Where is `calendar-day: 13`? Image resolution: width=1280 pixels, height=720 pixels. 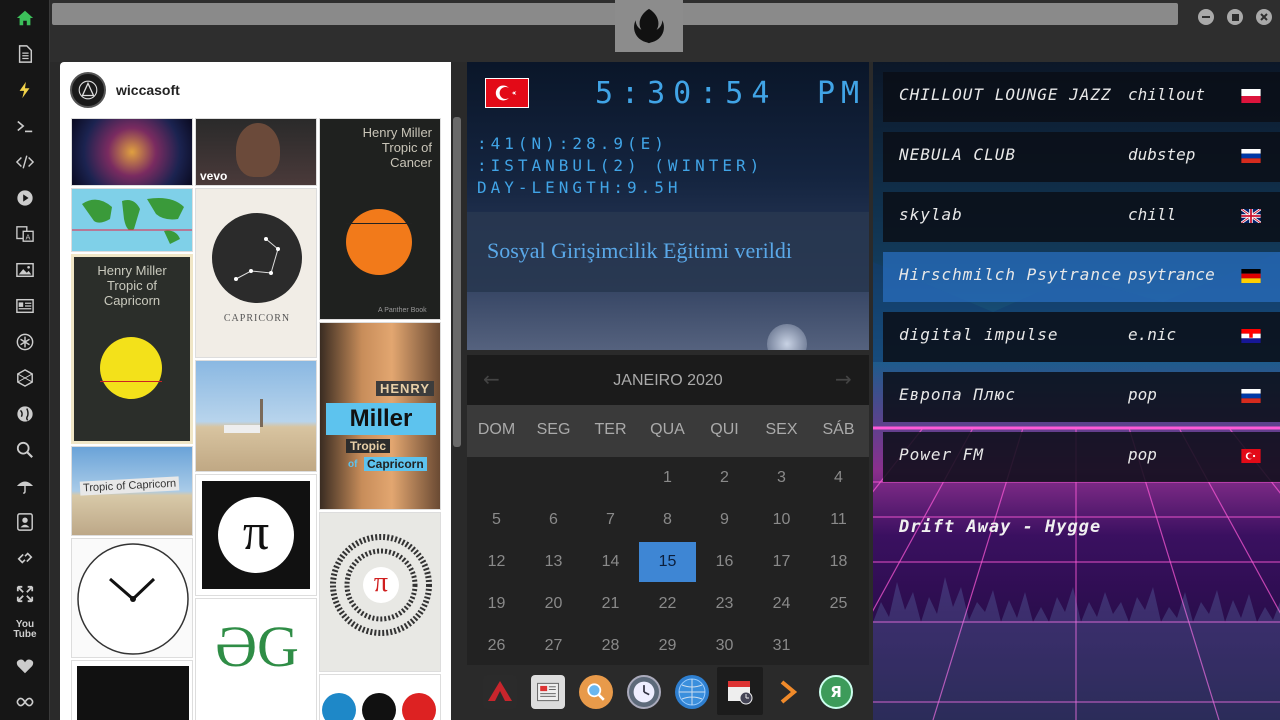
calendar-day: 13 is located at coordinates (553, 562).